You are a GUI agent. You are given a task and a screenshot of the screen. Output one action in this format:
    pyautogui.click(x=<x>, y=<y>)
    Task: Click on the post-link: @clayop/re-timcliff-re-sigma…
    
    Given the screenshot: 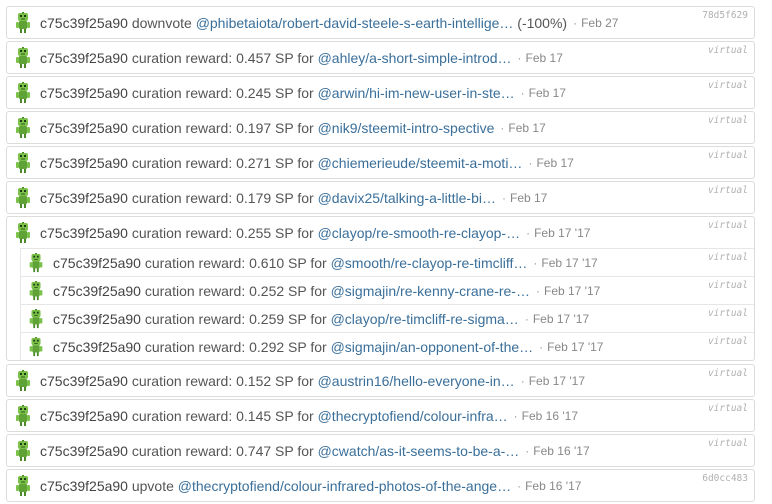 What is the action you would take?
    pyautogui.click(x=425, y=319)
    